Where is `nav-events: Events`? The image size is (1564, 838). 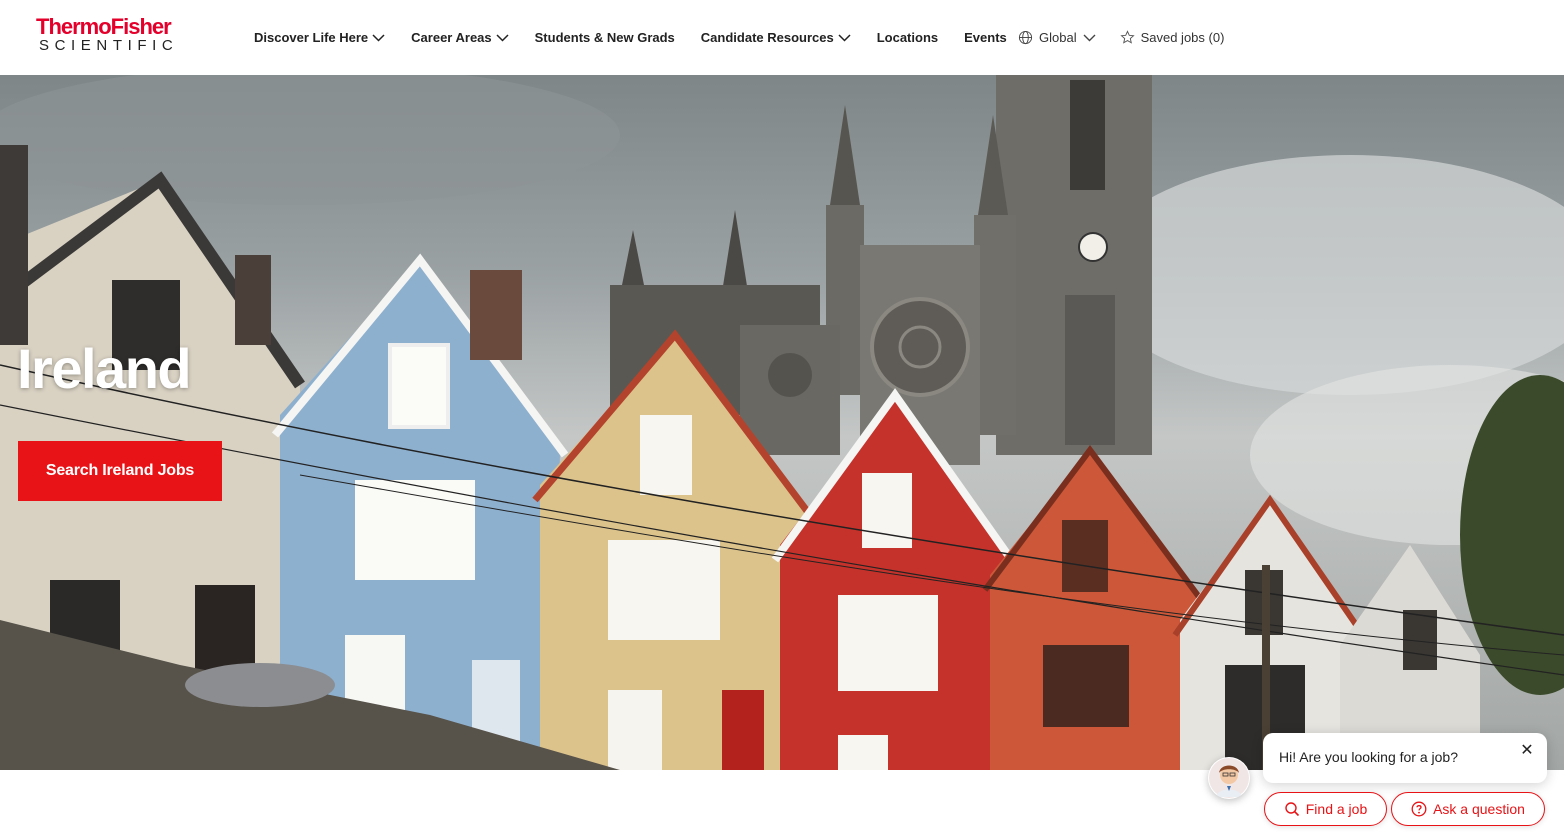
nav-events: Events is located at coordinates (985, 37).